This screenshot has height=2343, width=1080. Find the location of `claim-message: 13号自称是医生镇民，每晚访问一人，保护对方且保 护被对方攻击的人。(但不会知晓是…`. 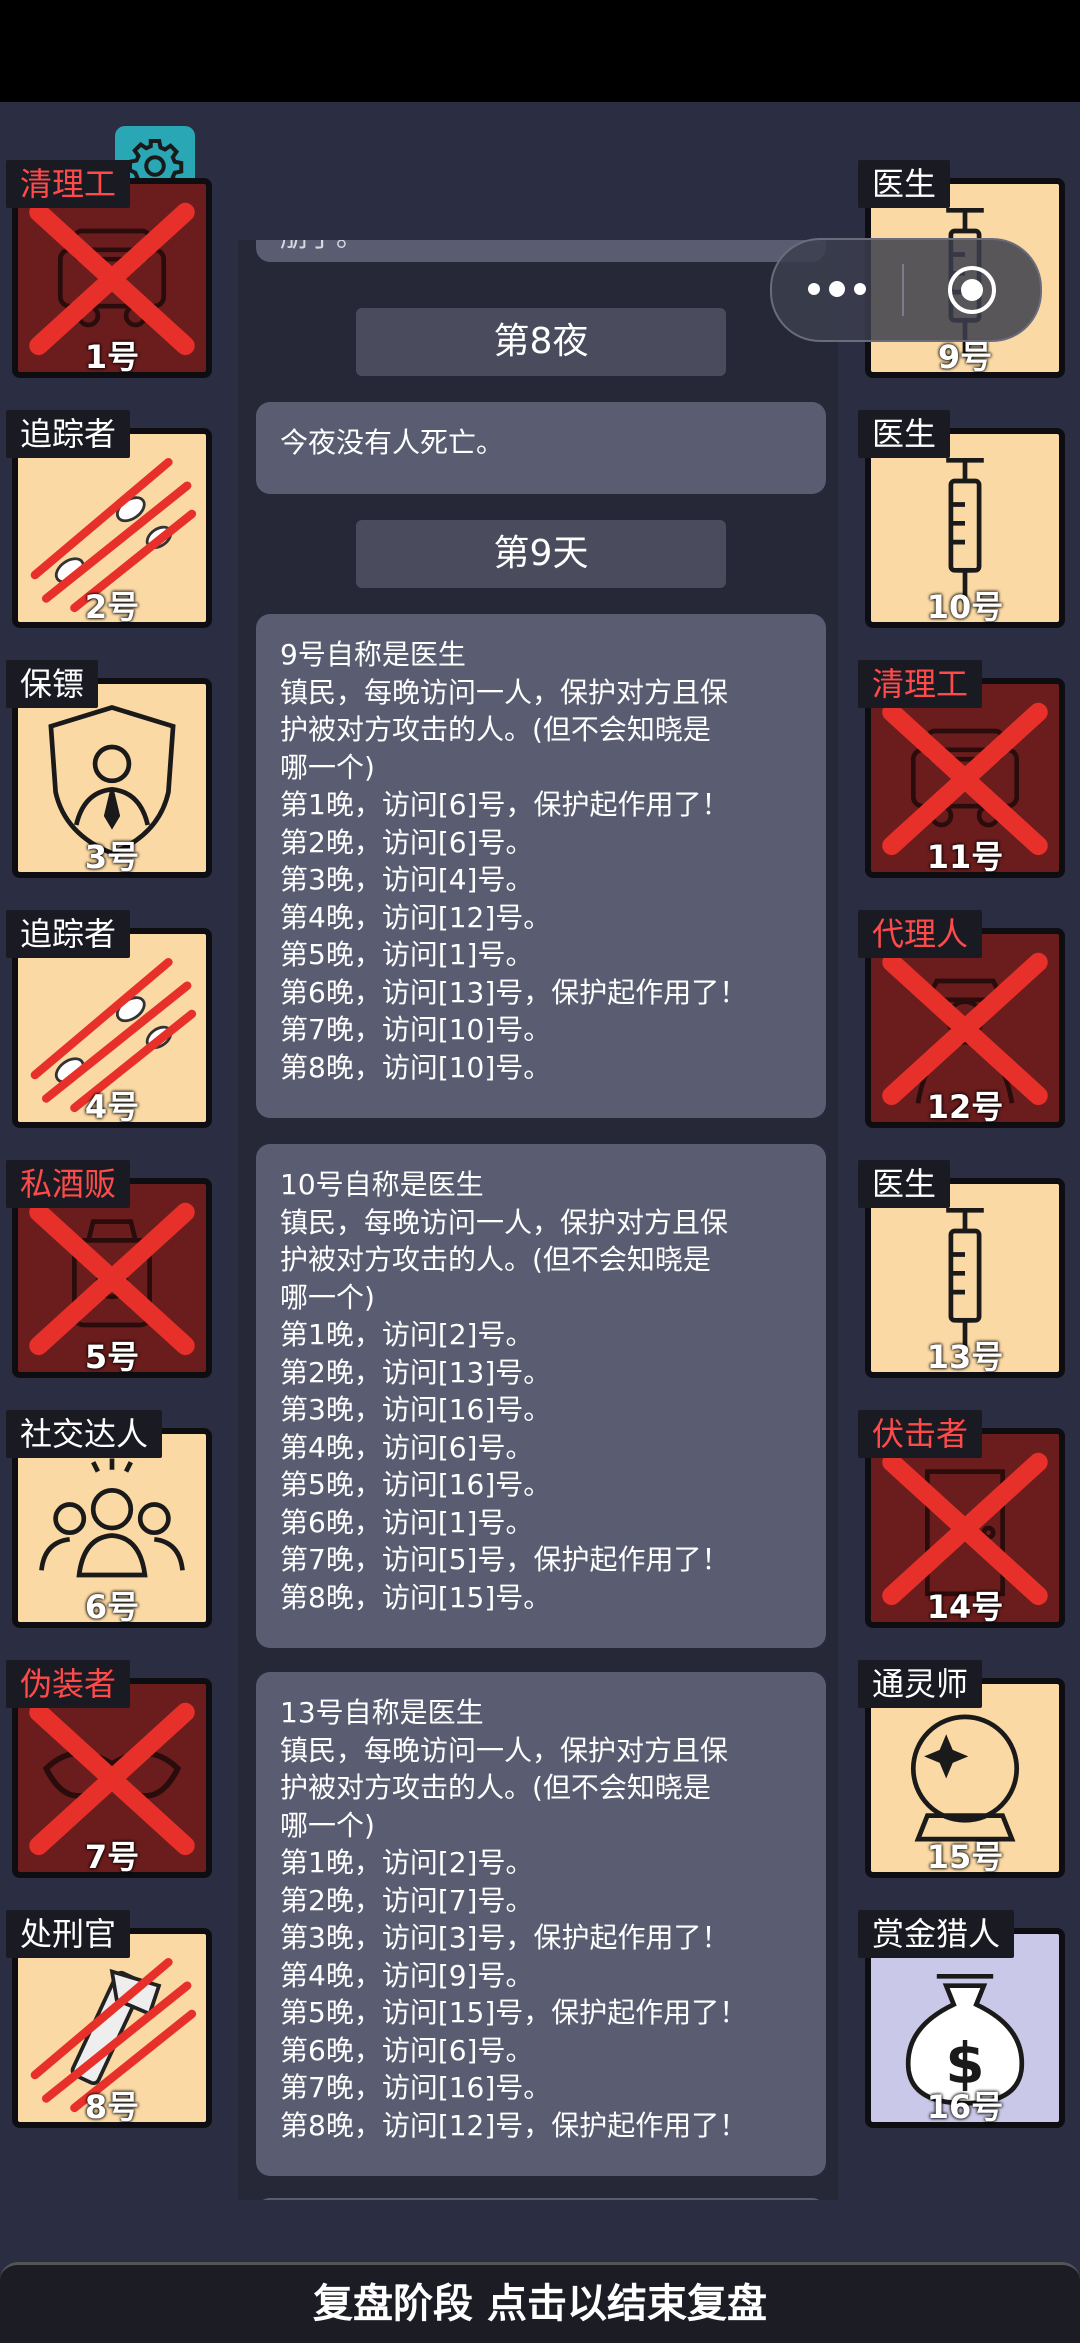

claim-message: 13号自称是医生镇民，每晚访问一人，保护对方且保 护被对方攻击的人。(但不会知晓是… is located at coordinates (541, 1924).